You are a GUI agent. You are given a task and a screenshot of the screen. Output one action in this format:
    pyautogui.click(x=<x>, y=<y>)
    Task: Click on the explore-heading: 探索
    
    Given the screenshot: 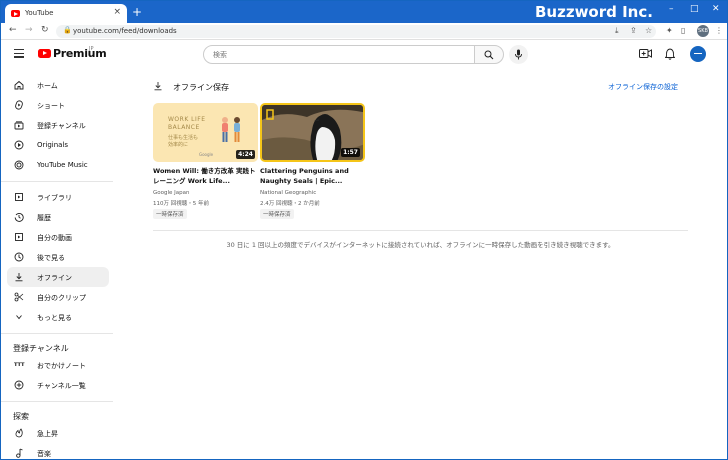 What is the action you would take?
    pyautogui.click(x=21, y=416)
    